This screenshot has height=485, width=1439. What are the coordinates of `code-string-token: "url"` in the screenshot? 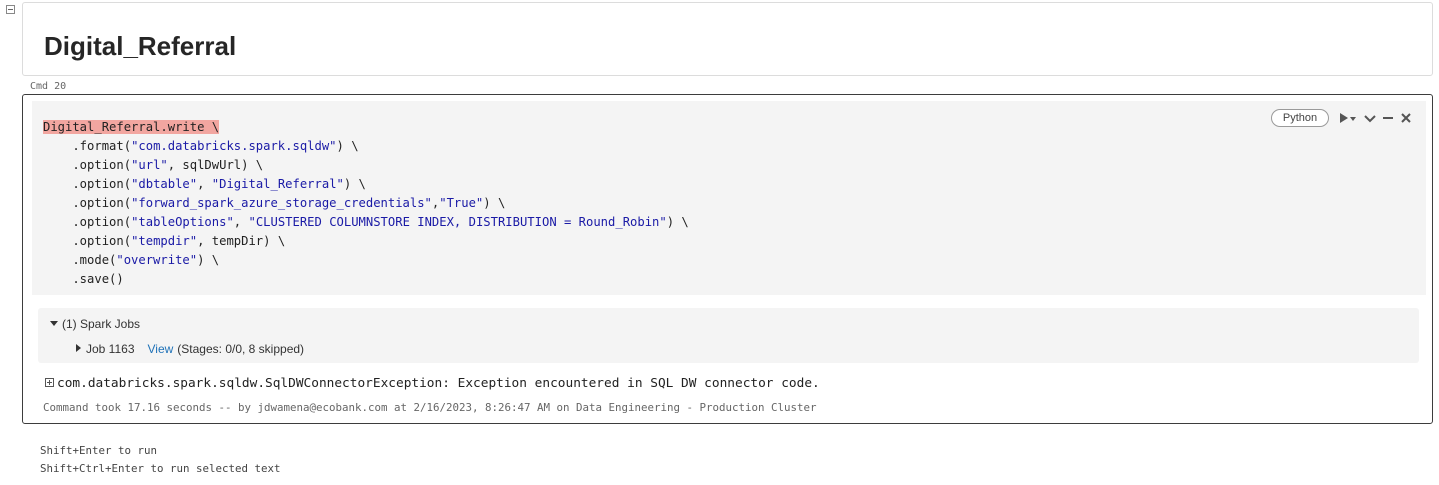 It's located at (149, 165).